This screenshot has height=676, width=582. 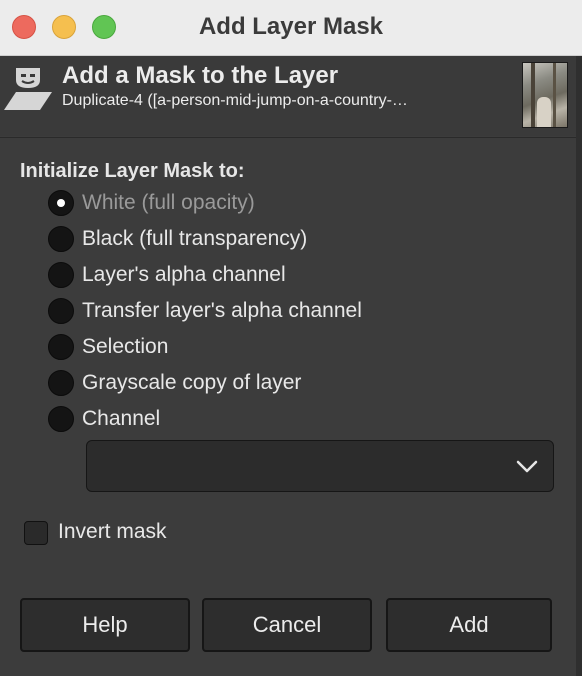 I want to click on init-mask-label: Initialize Layer Mask to:, so click(x=132, y=171).